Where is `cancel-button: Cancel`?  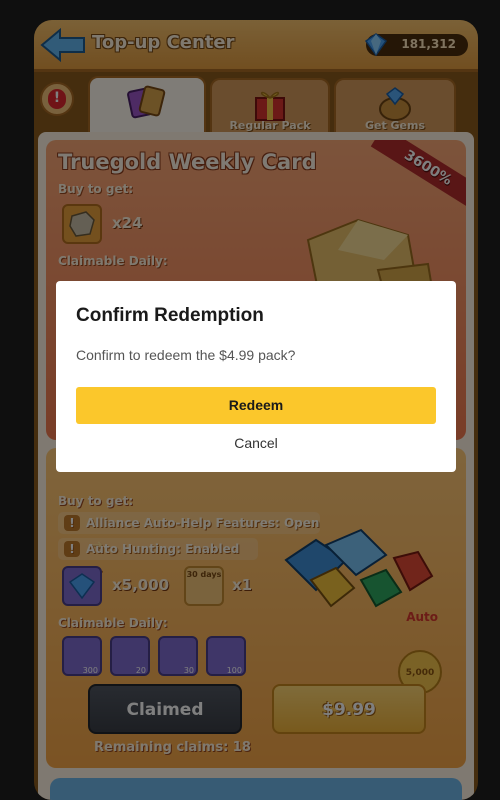
cancel-button: Cancel is located at coordinates (256, 446).